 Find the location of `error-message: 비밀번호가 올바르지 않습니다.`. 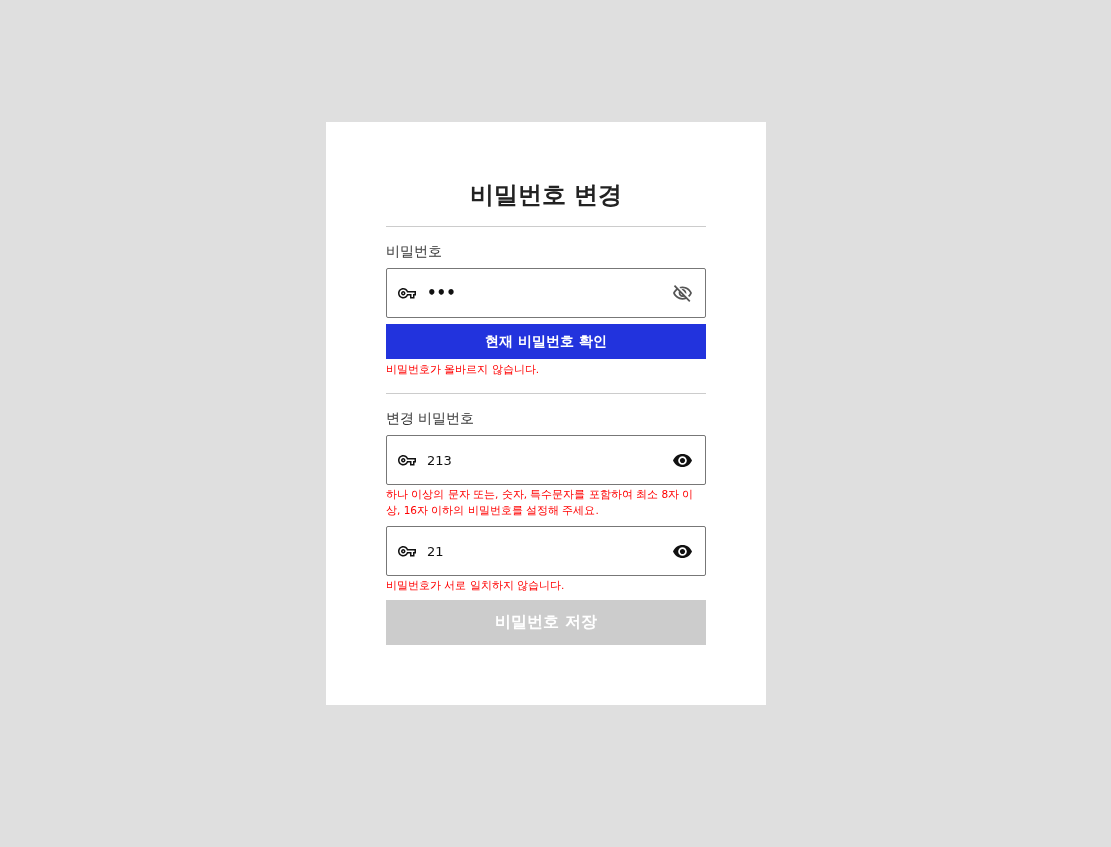

error-message: 비밀번호가 올바르지 않습니다. is located at coordinates (463, 369).